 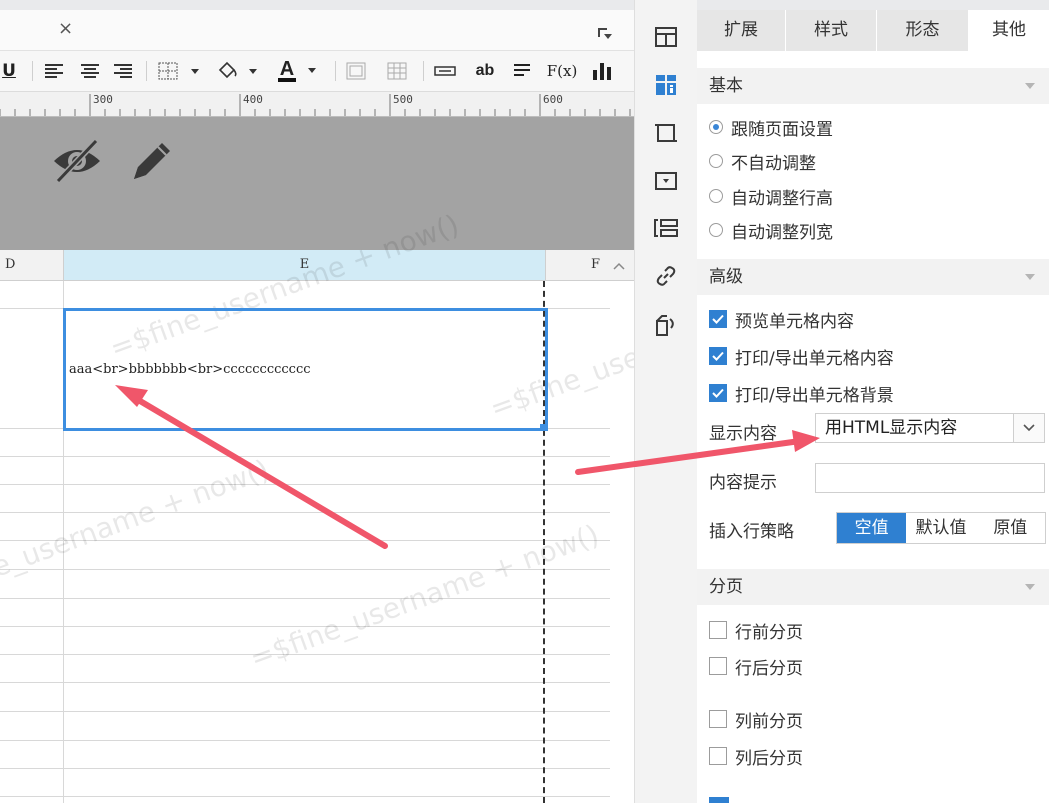 What do you see at coordinates (317, 104) in the screenshot?
I see `horizontal-ruler: 300 400 500 600` at bounding box center [317, 104].